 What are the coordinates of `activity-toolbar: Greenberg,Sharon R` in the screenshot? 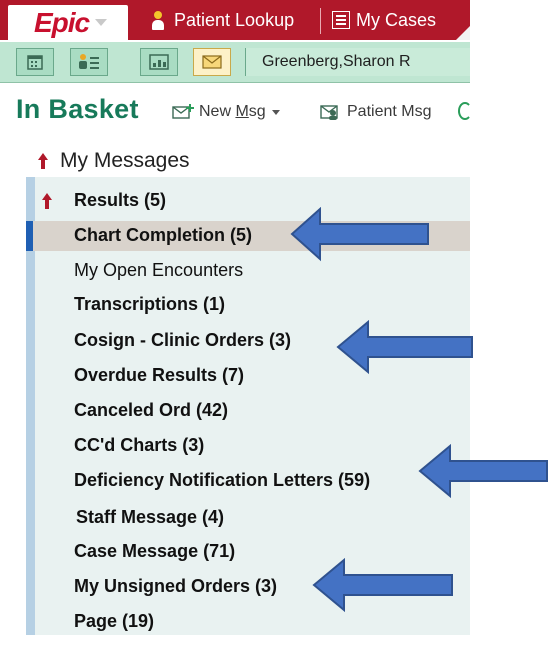 It's located at (235, 62).